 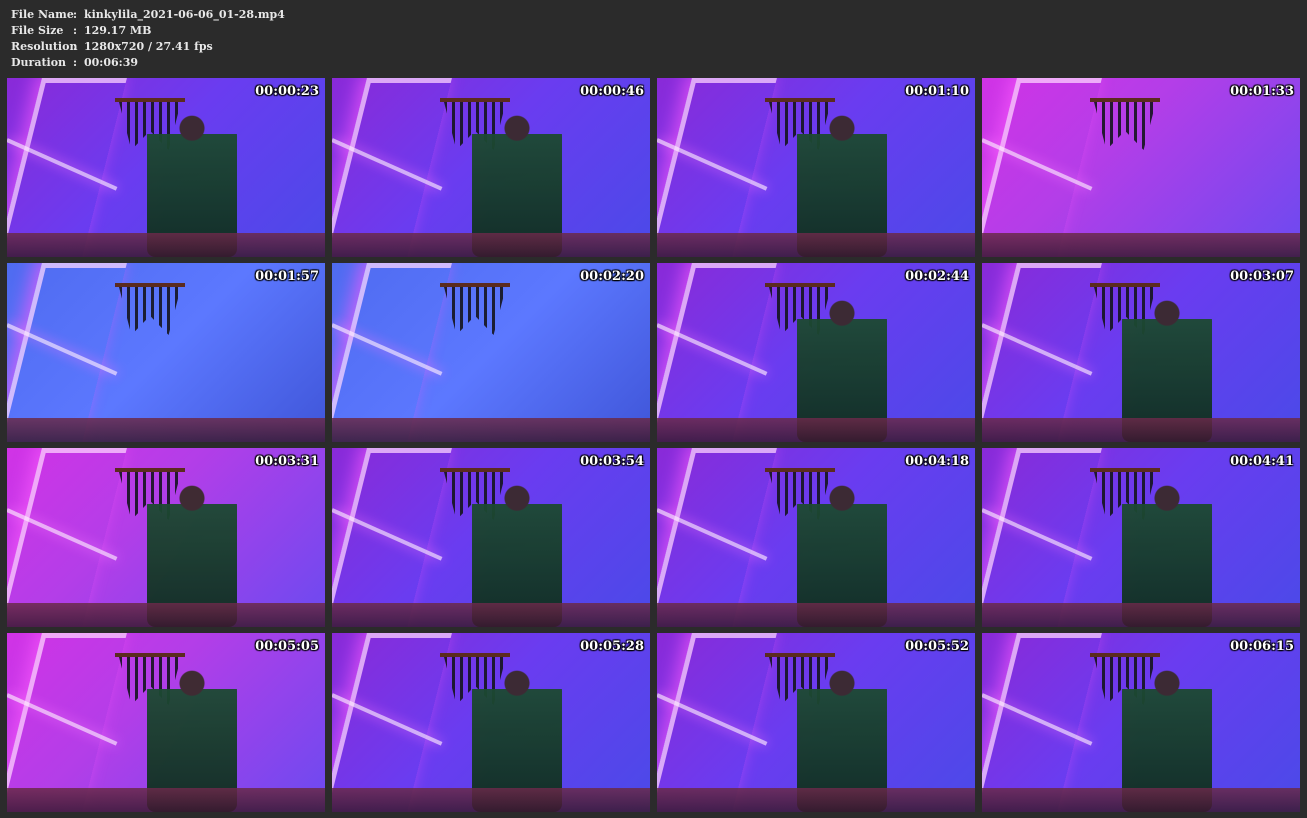 I want to click on thumbnail: 00:06:15, so click(x=1141, y=722).